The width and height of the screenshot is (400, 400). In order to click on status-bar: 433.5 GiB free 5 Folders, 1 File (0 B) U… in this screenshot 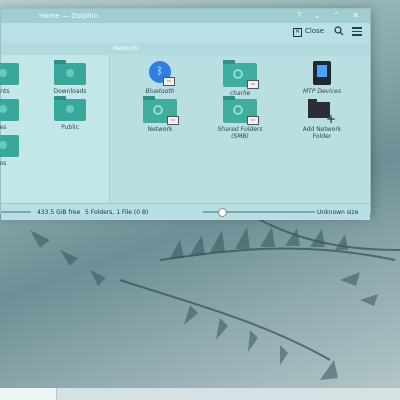, I will do `click(185, 211)`.